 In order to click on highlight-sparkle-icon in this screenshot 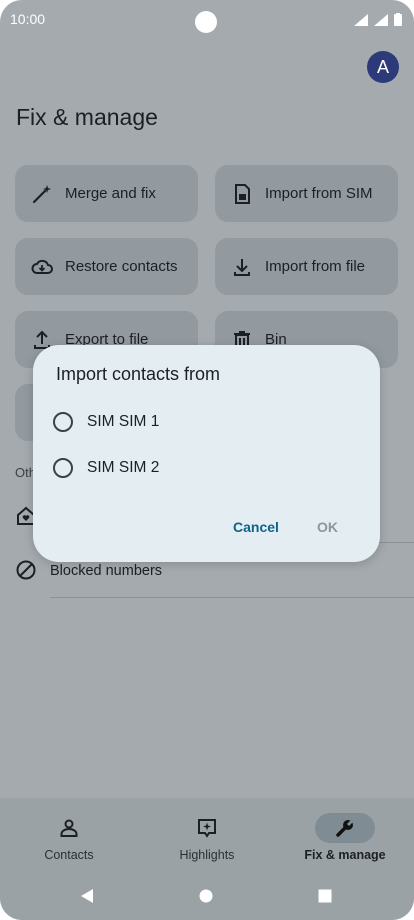, I will do `click(207, 828)`.